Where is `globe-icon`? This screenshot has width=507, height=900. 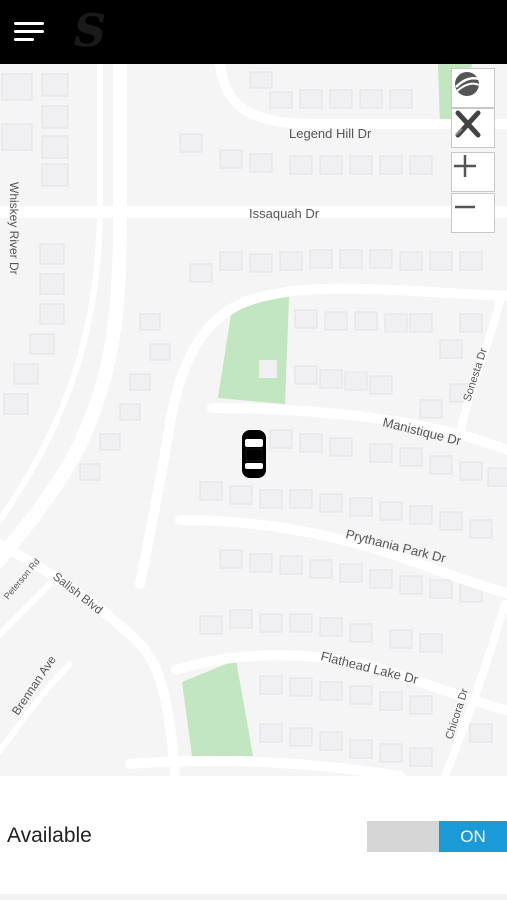
globe-icon is located at coordinates (473, 88).